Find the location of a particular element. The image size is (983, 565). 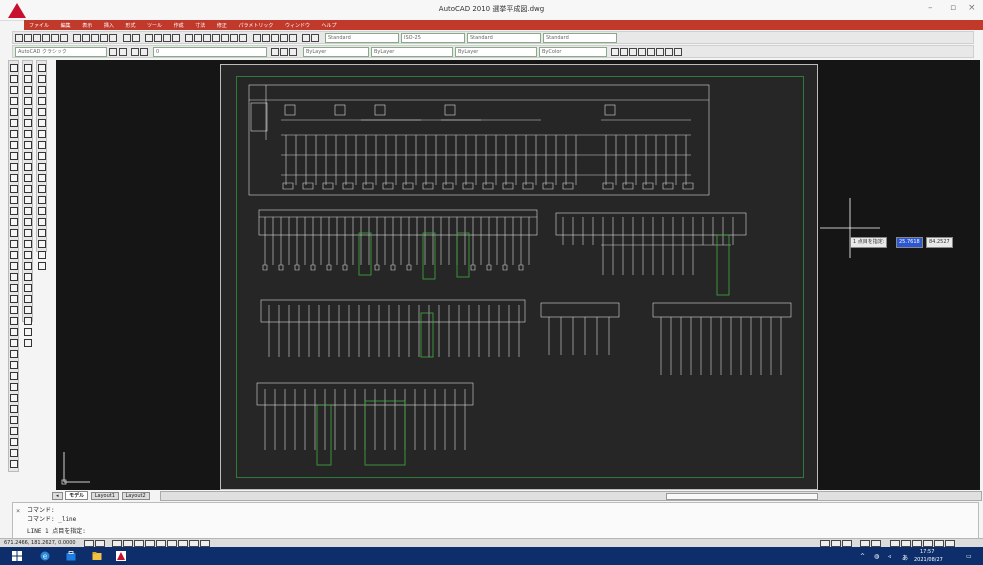

object-snap-icon is located at coordinates (139, 543).